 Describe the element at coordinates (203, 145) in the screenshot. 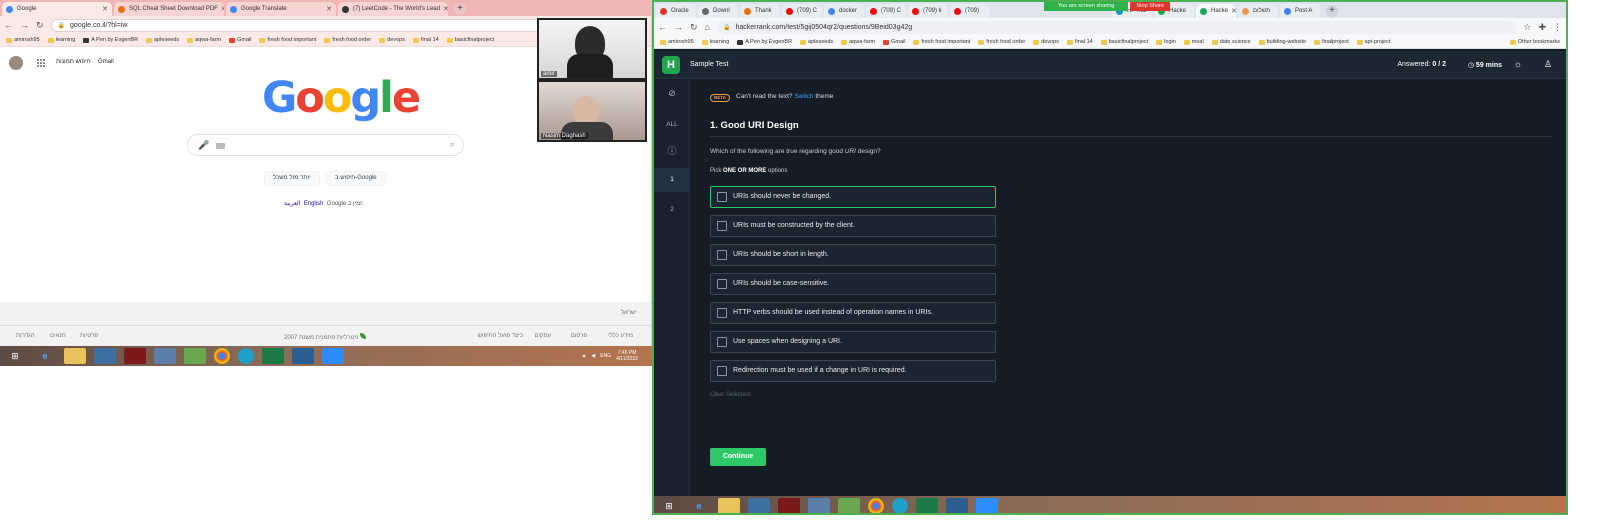

I see `microphone-icon: 🎤` at that location.